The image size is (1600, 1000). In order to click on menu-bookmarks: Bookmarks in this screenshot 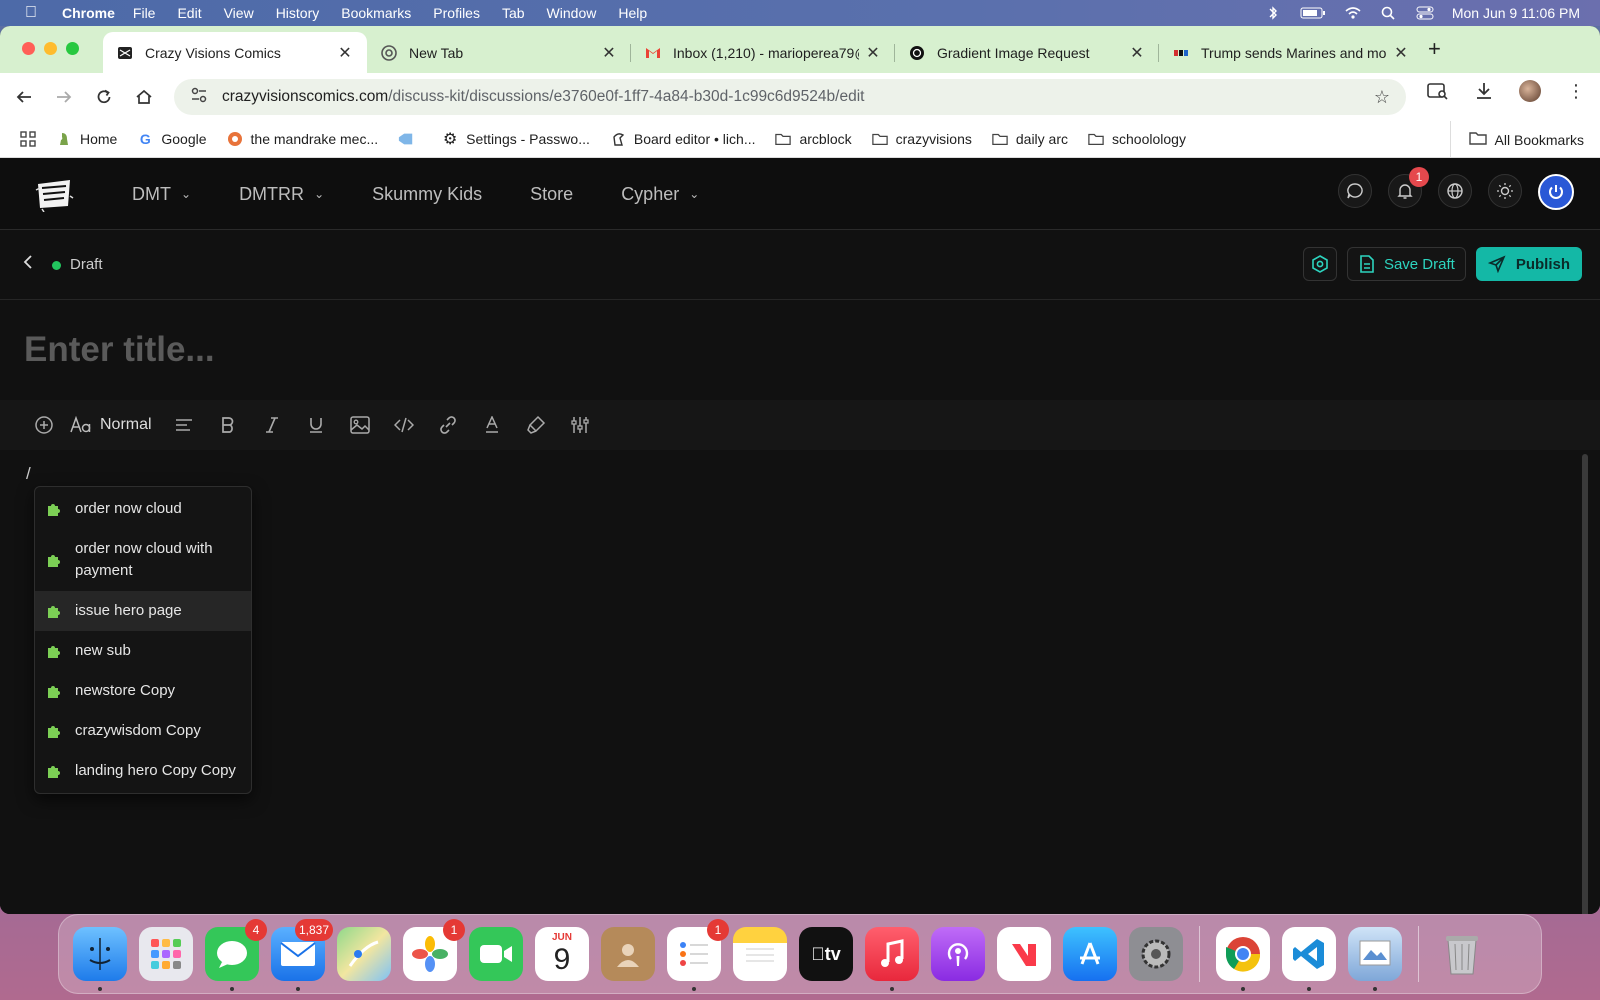, I will do `click(376, 13)`.